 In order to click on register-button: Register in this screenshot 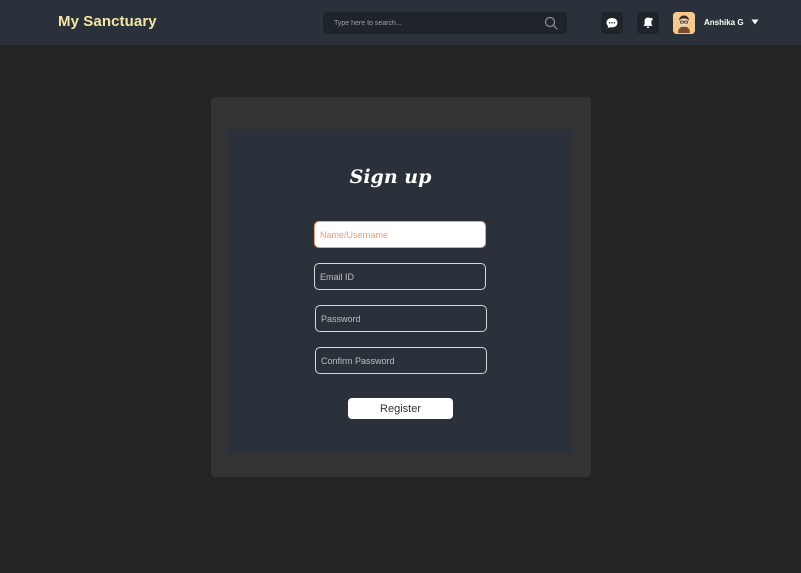, I will do `click(400, 408)`.